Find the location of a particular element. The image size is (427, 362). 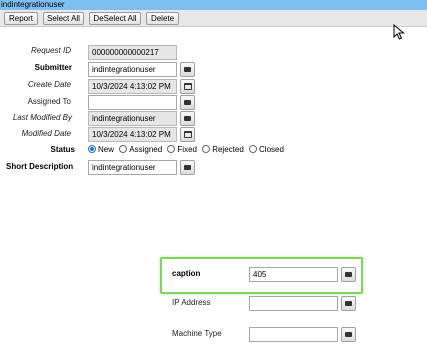

mouse-cursor-icon is located at coordinates (399, 32).